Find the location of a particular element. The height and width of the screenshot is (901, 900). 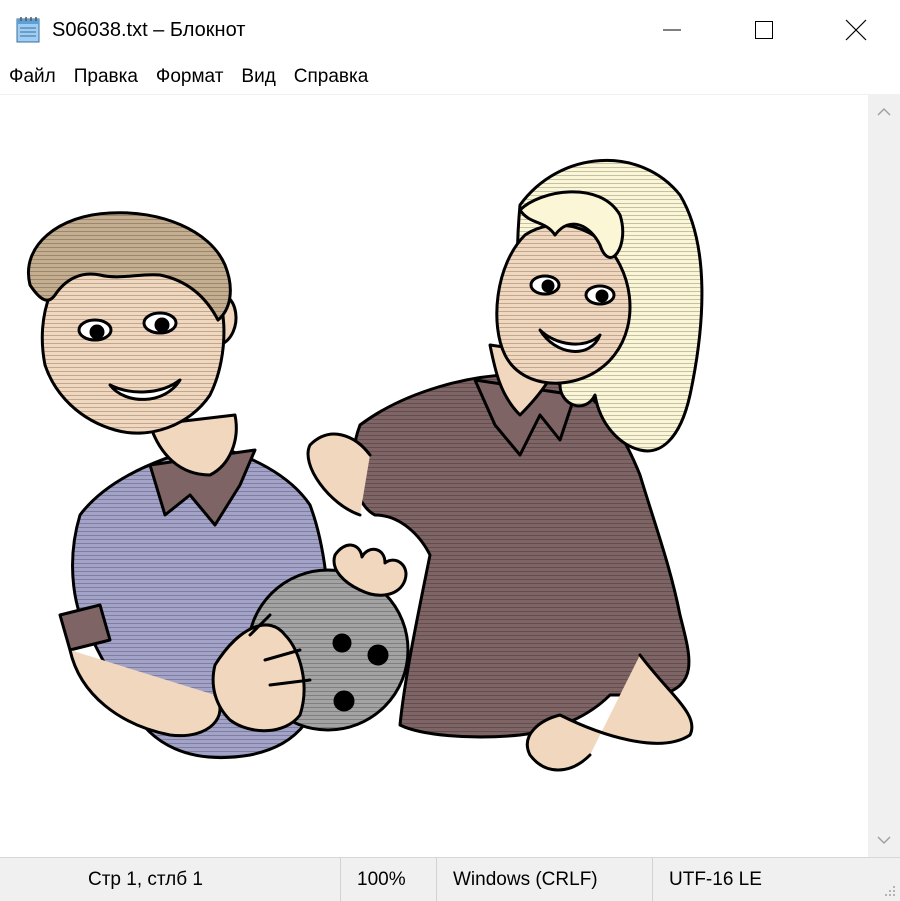

menu-format: Формат is located at coordinates (190, 77).